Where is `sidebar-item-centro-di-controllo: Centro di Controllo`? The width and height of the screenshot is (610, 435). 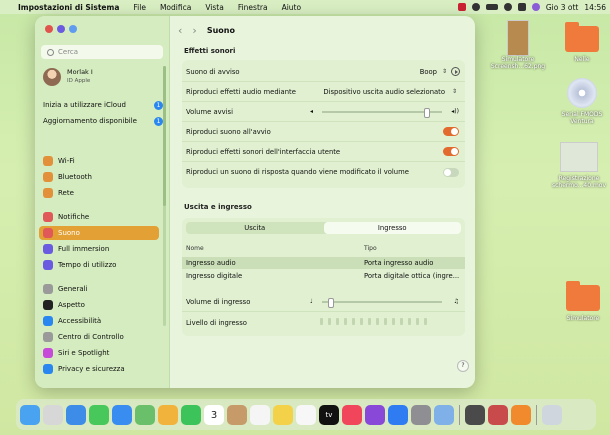
sidebar-item-centro-di-controllo: Centro di Controllo is located at coordinates (99, 337).